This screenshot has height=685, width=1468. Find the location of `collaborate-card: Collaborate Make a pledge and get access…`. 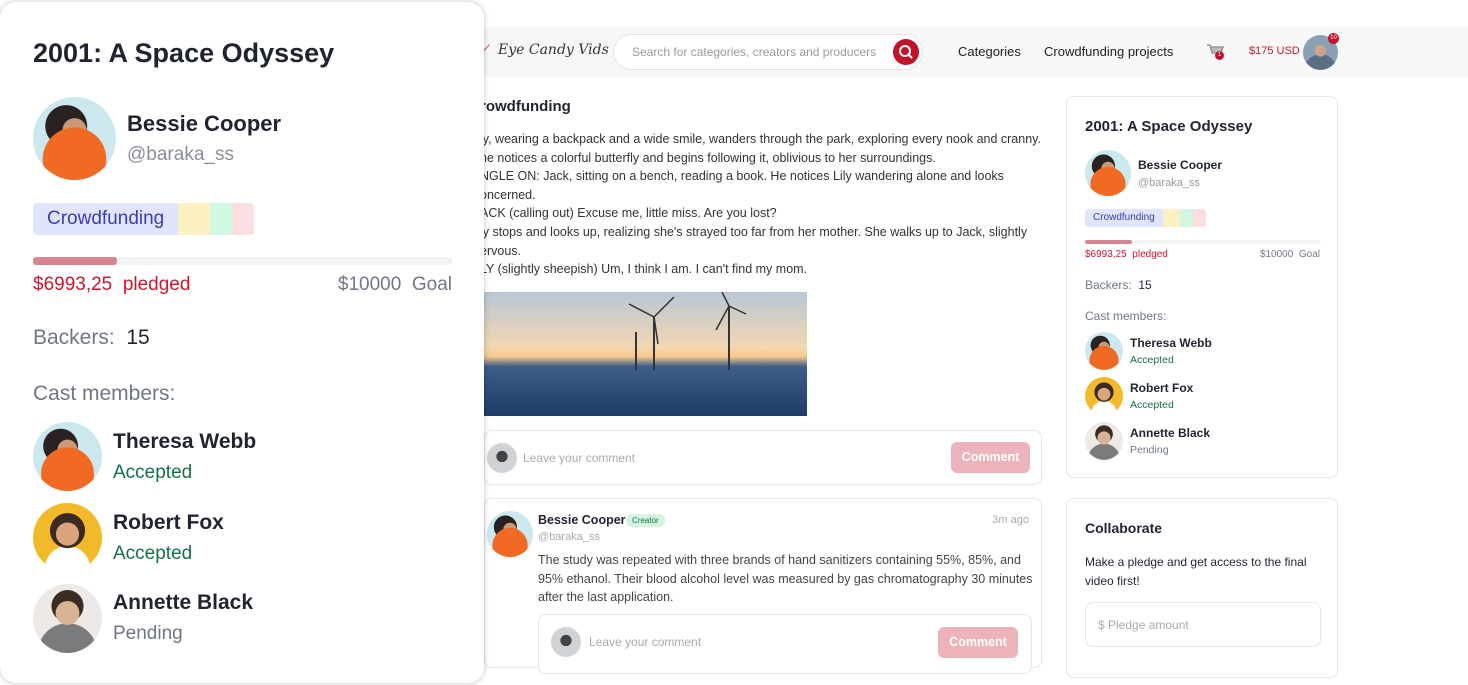

collaborate-card: Collaborate Make a pledge and get access… is located at coordinates (1202, 588).